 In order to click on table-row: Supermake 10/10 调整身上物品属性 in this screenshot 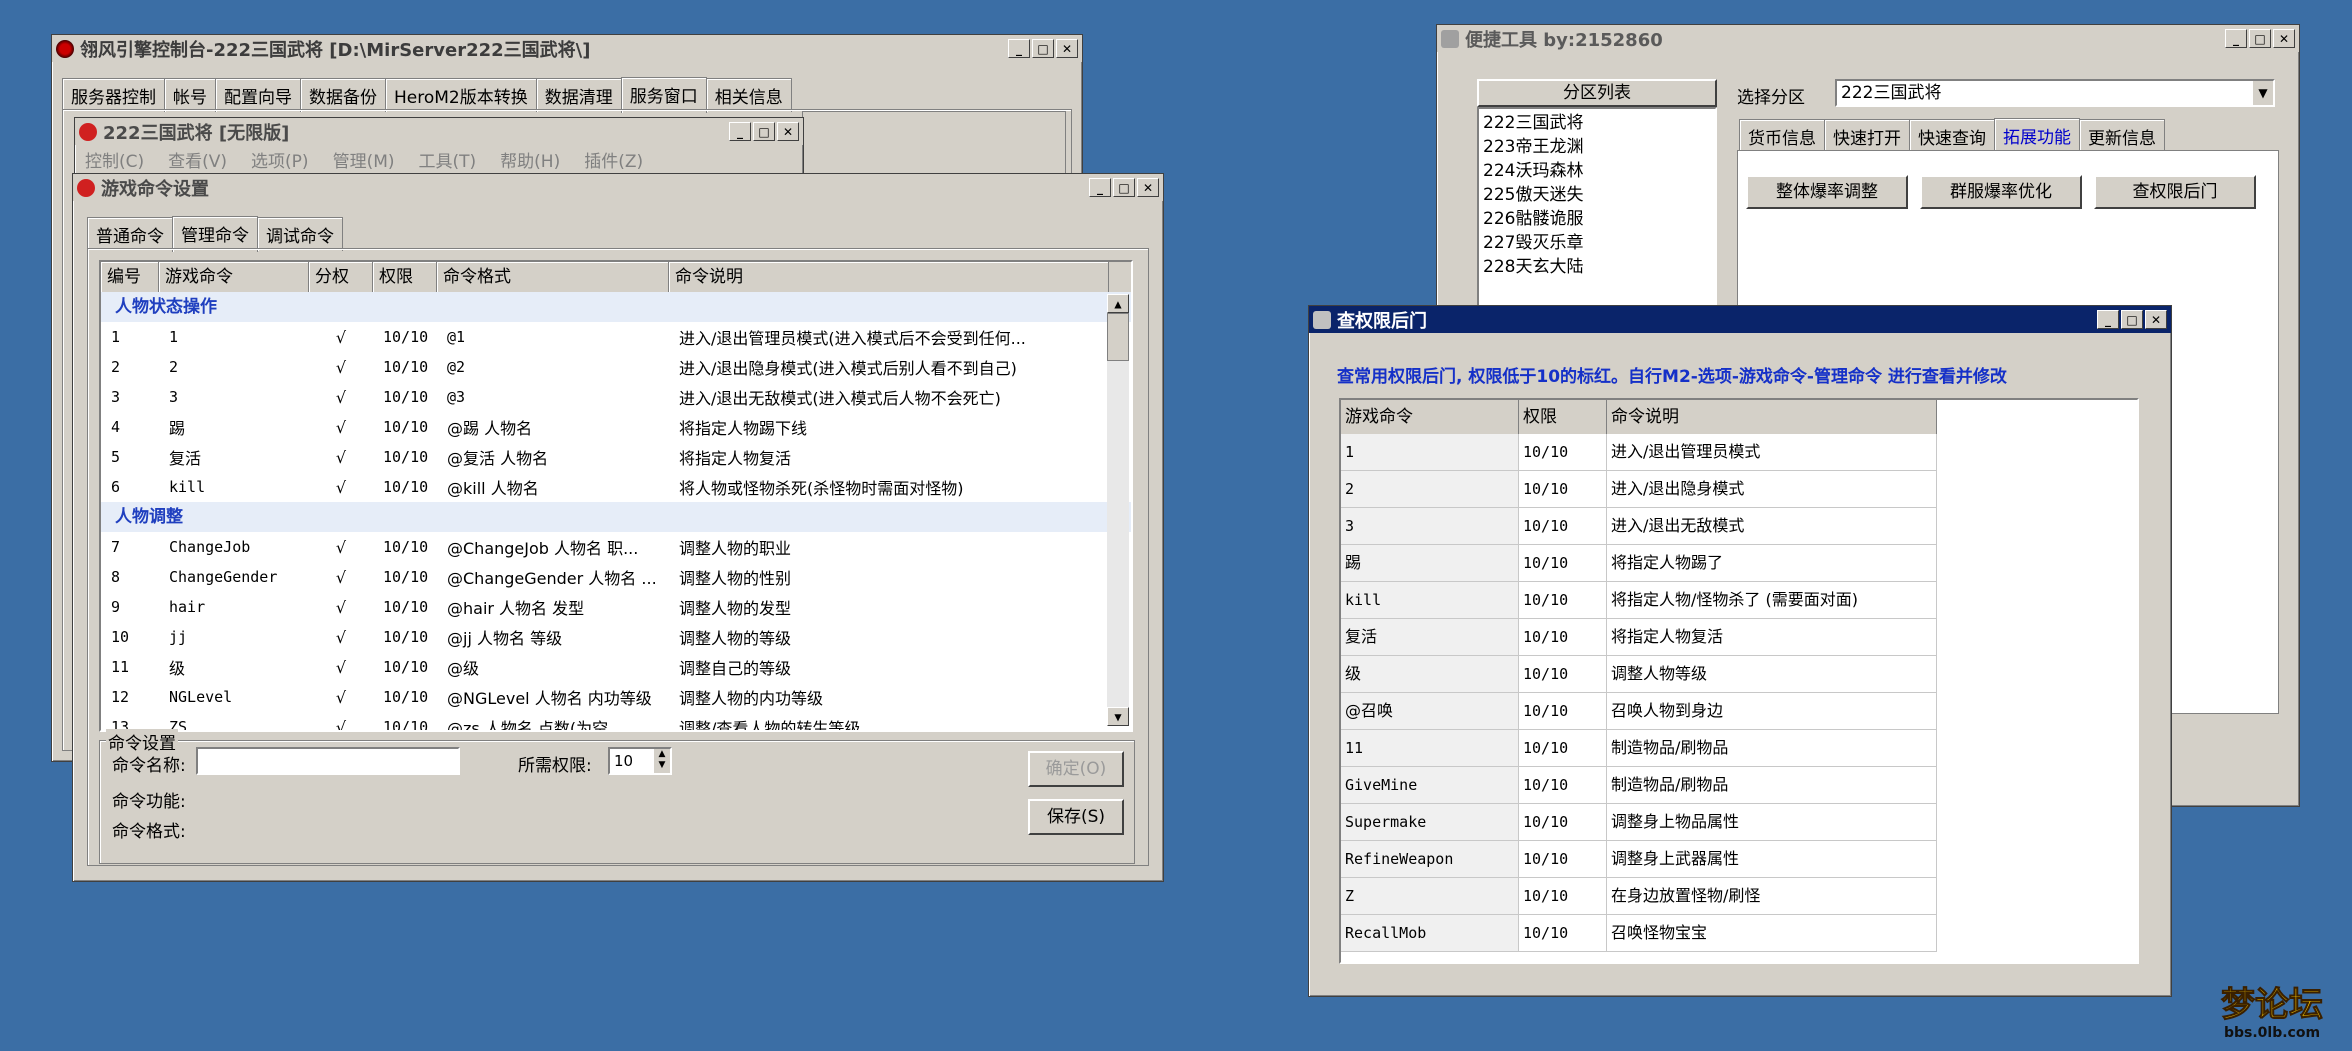, I will do `click(1639, 822)`.